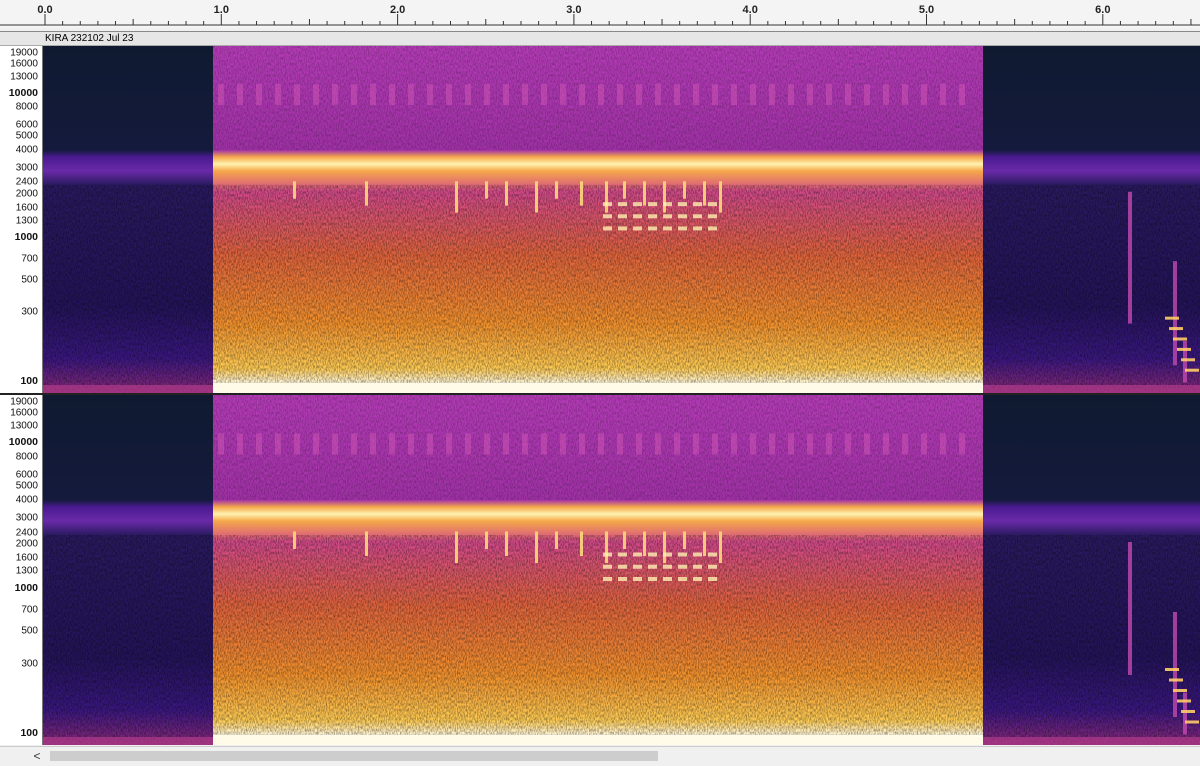 The image size is (1200, 766). Describe the element at coordinates (574, 10) in the screenshot. I see `ruler-tick-label: 3.0` at that location.